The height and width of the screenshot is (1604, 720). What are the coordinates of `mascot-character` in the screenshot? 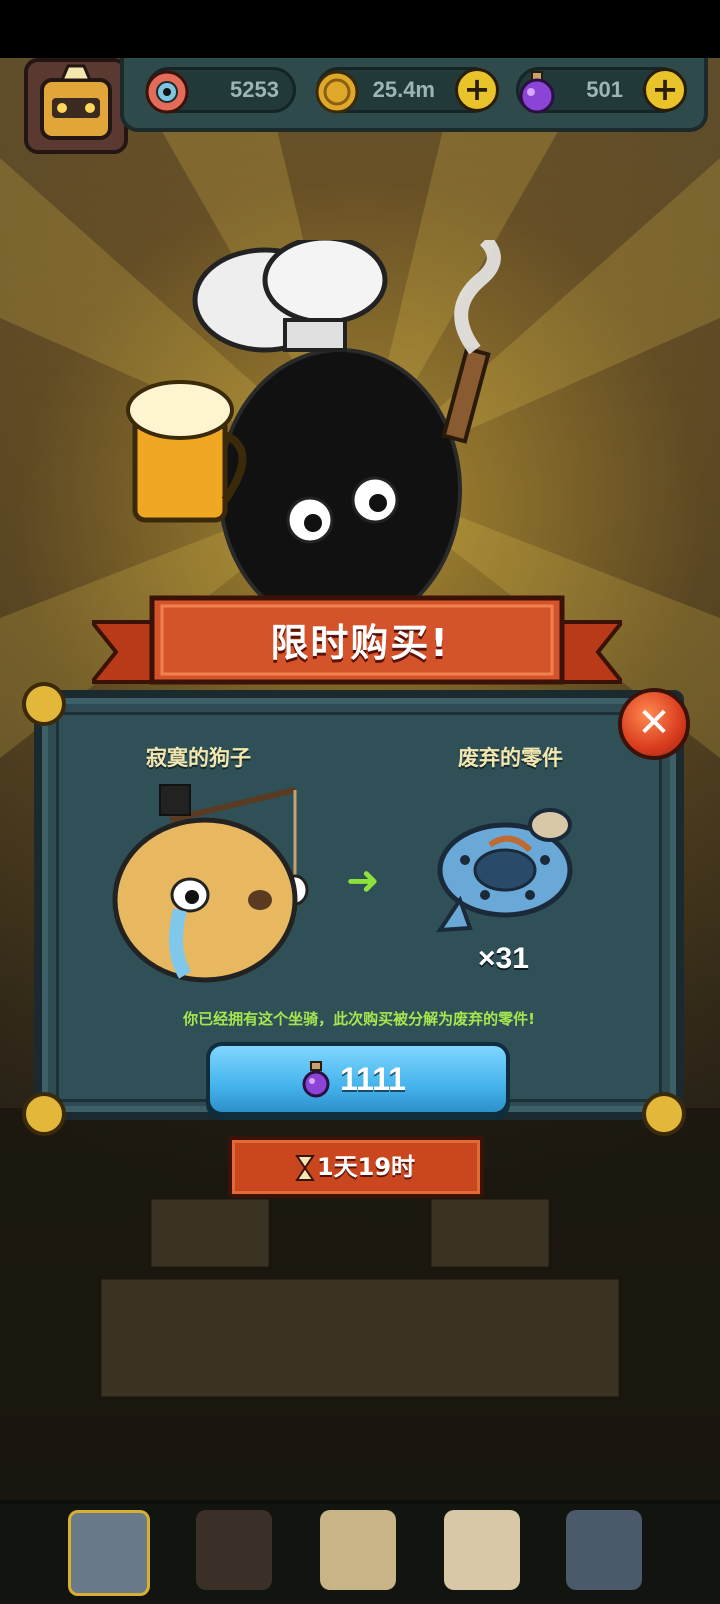 It's located at (313, 430).